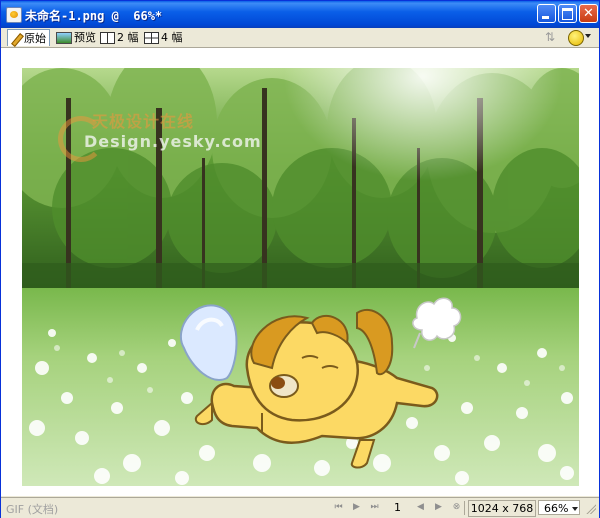 This screenshot has width=600, height=518. What do you see at coordinates (438, 507) in the screenshot?
I see `next-frame-icon: ▶` at bounding box center [438, 507].